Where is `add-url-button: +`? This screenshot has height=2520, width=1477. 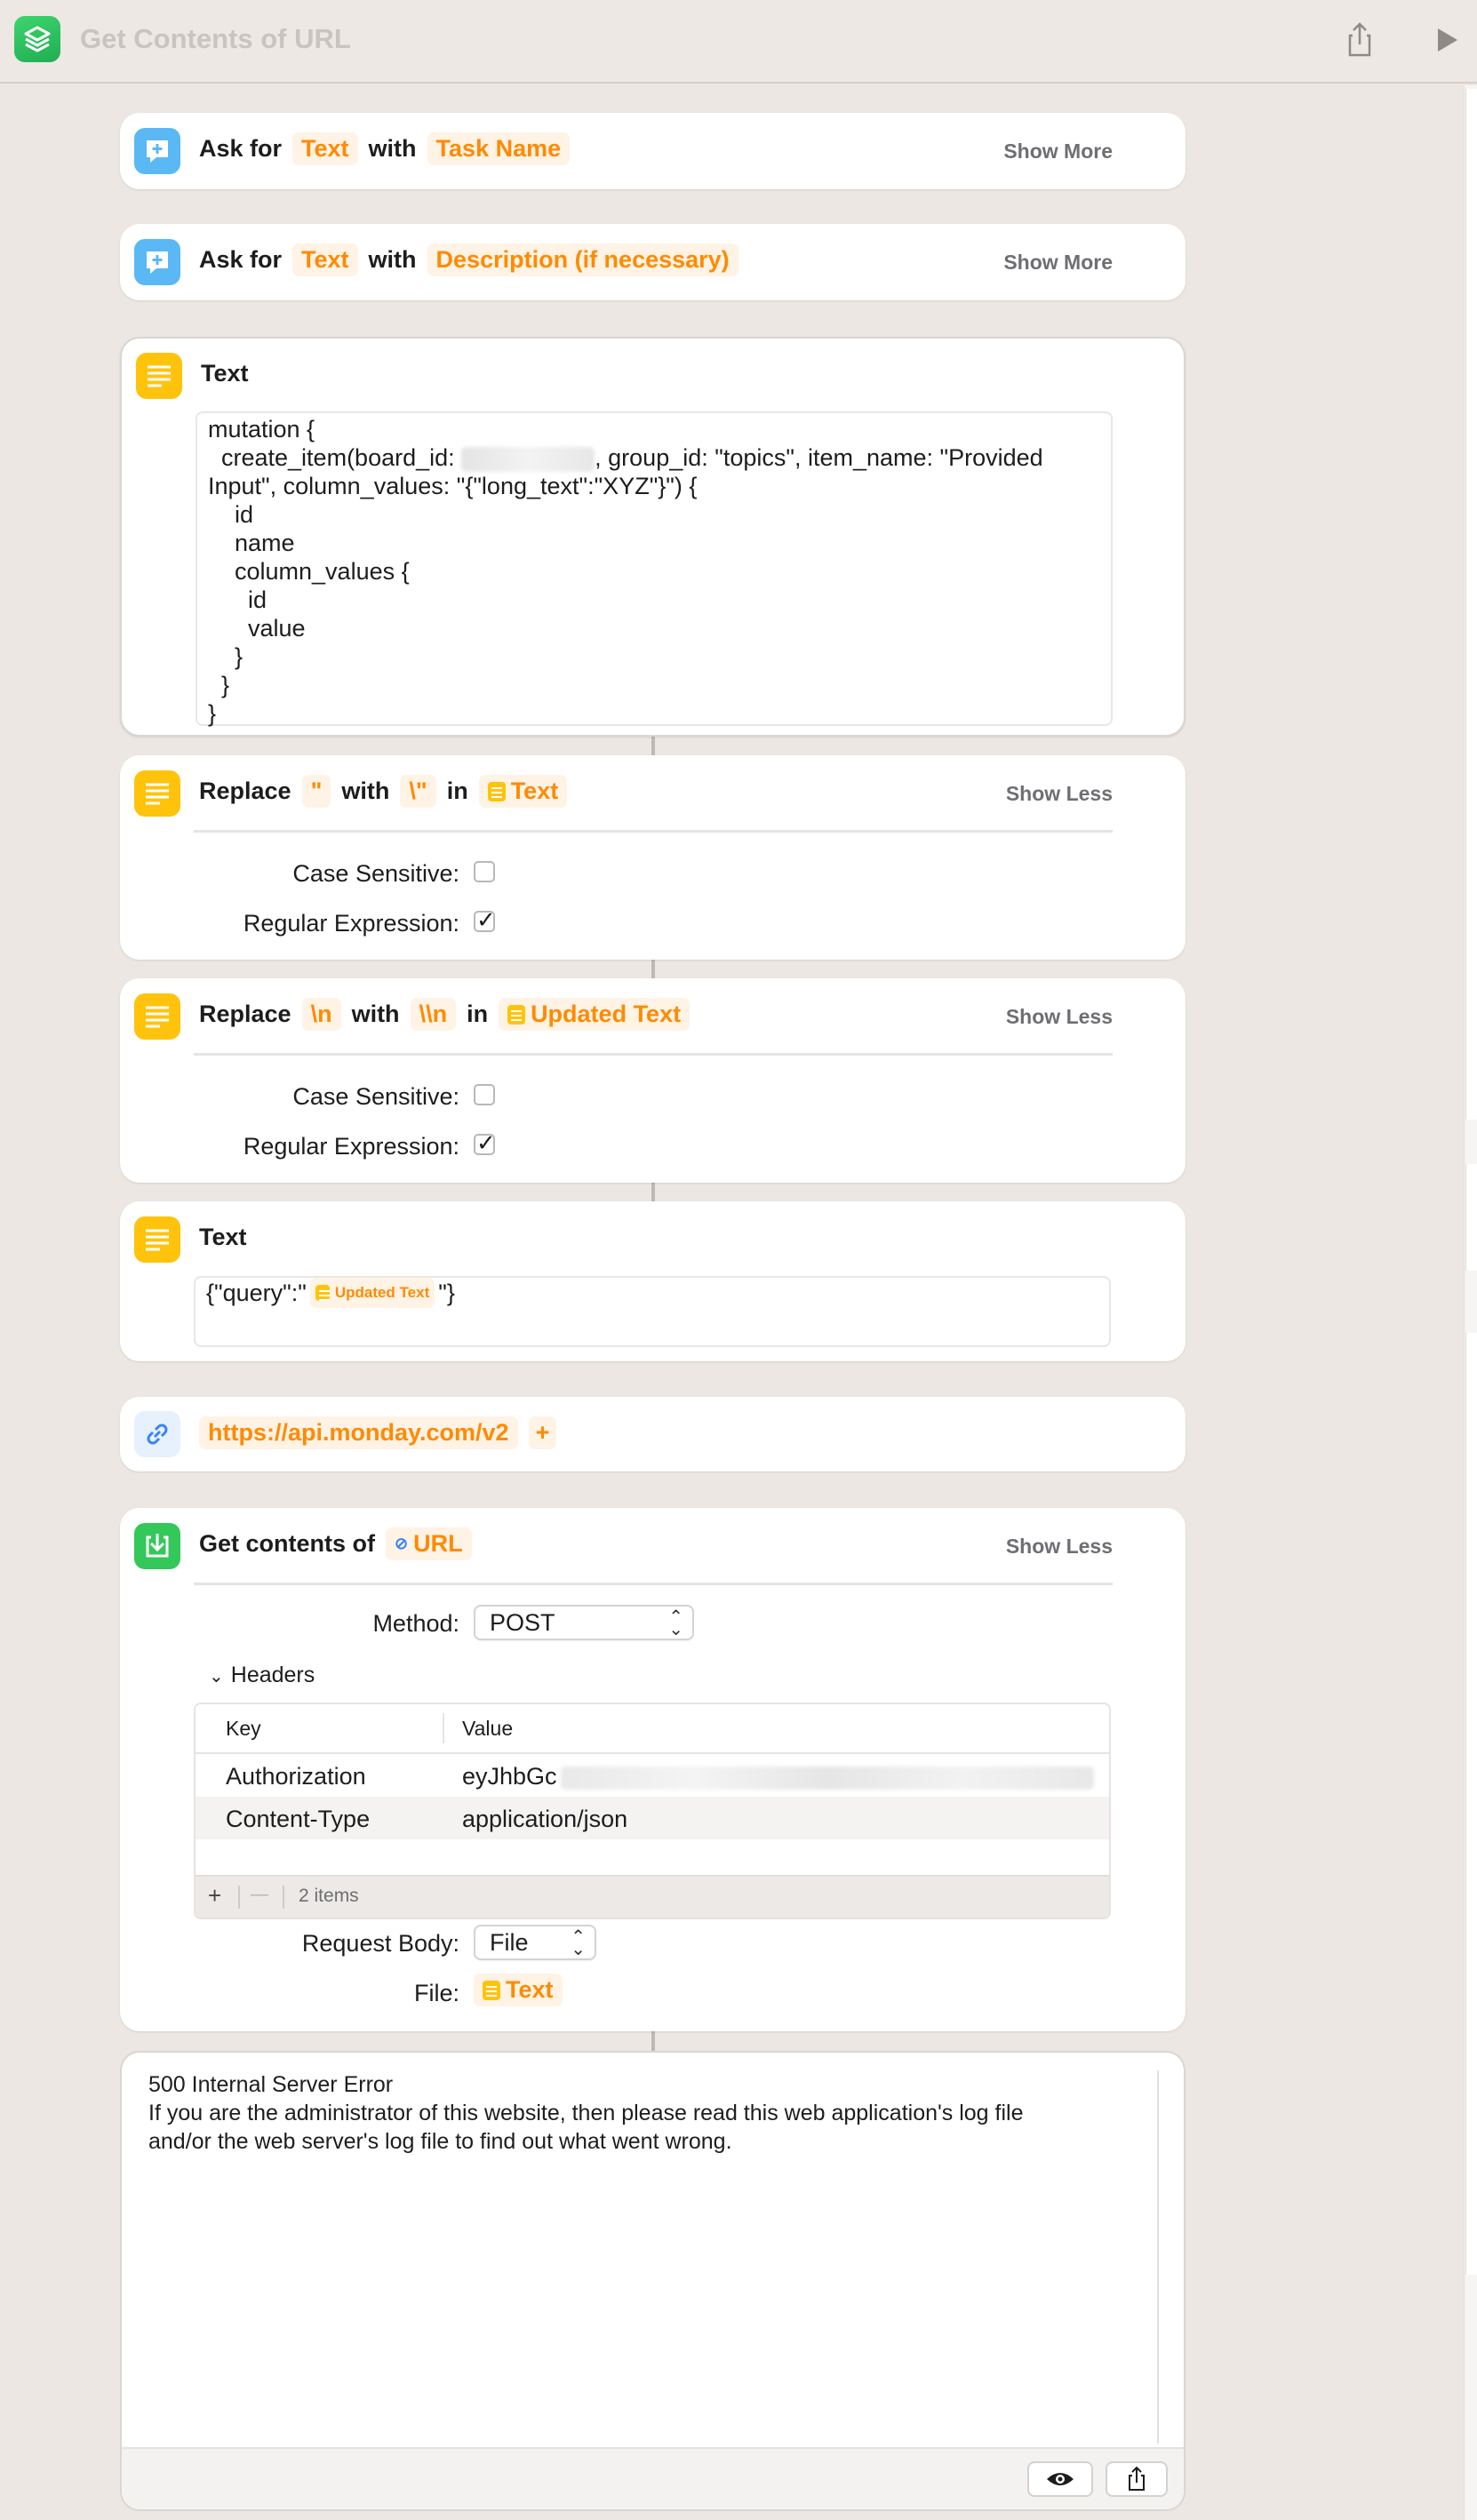
add-url-button: + is located at coordinates (542, 1432).